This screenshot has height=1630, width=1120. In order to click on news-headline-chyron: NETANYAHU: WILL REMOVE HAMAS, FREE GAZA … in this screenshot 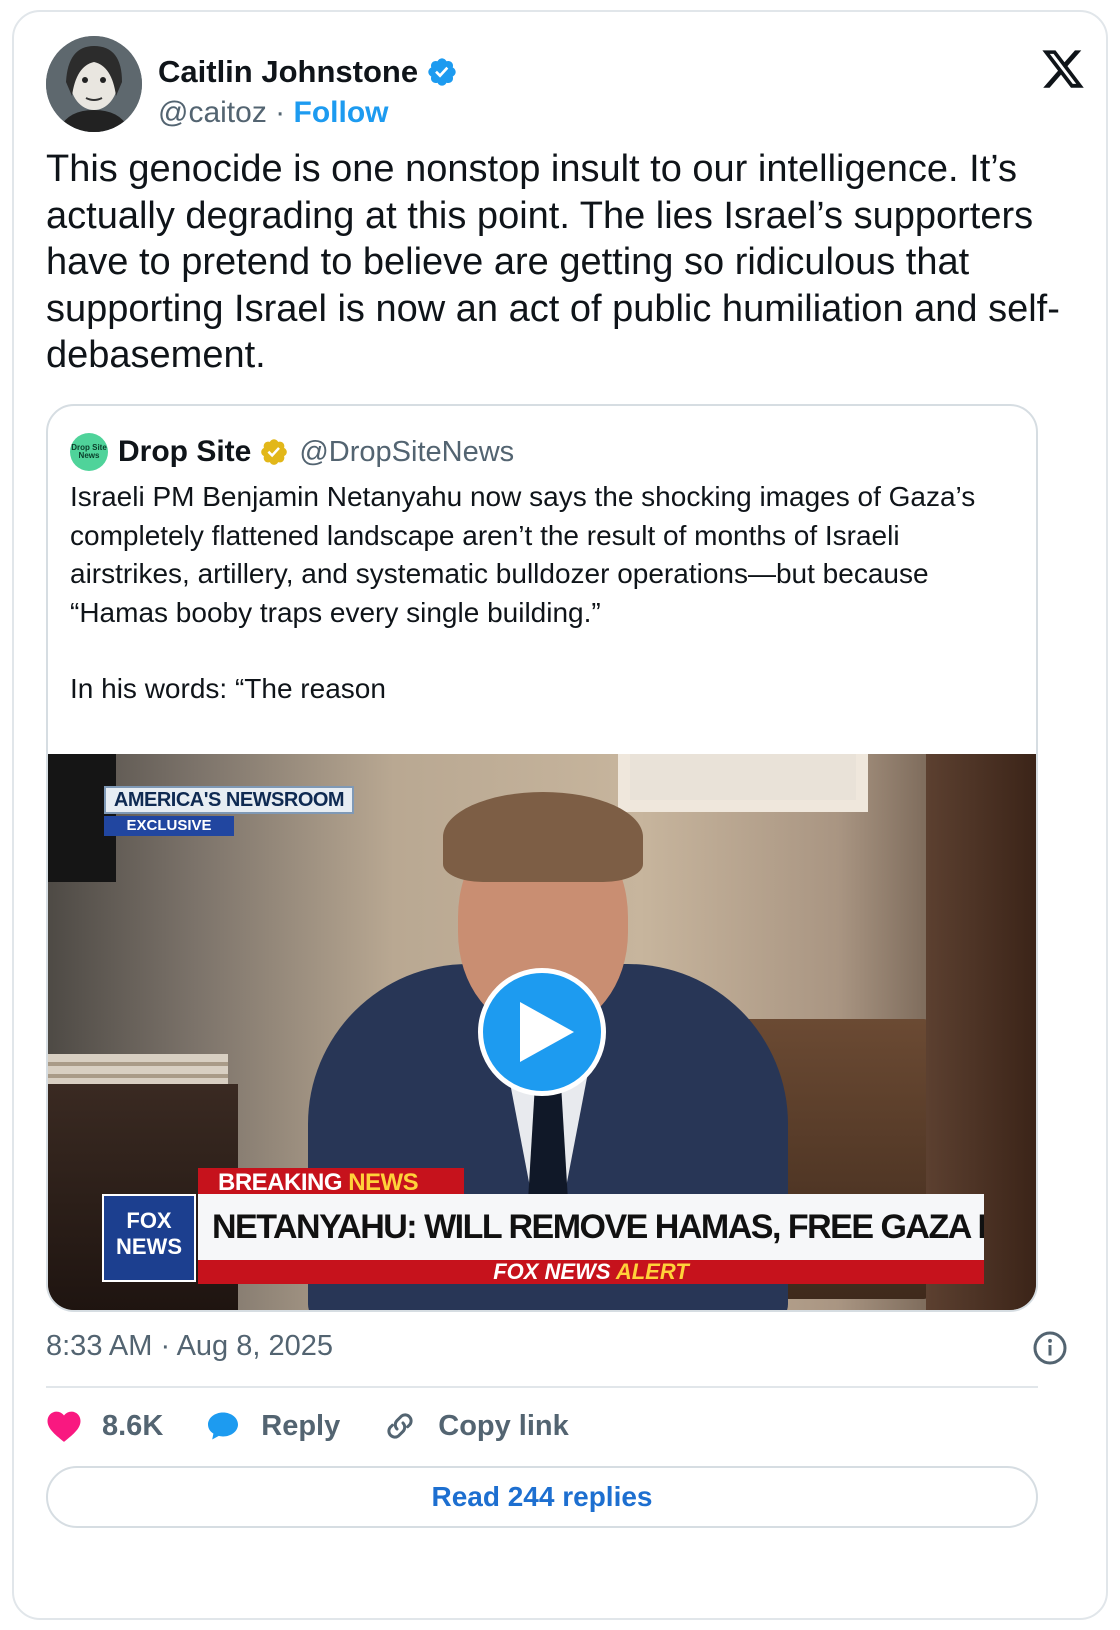, I will do `click(591, 1227)`.